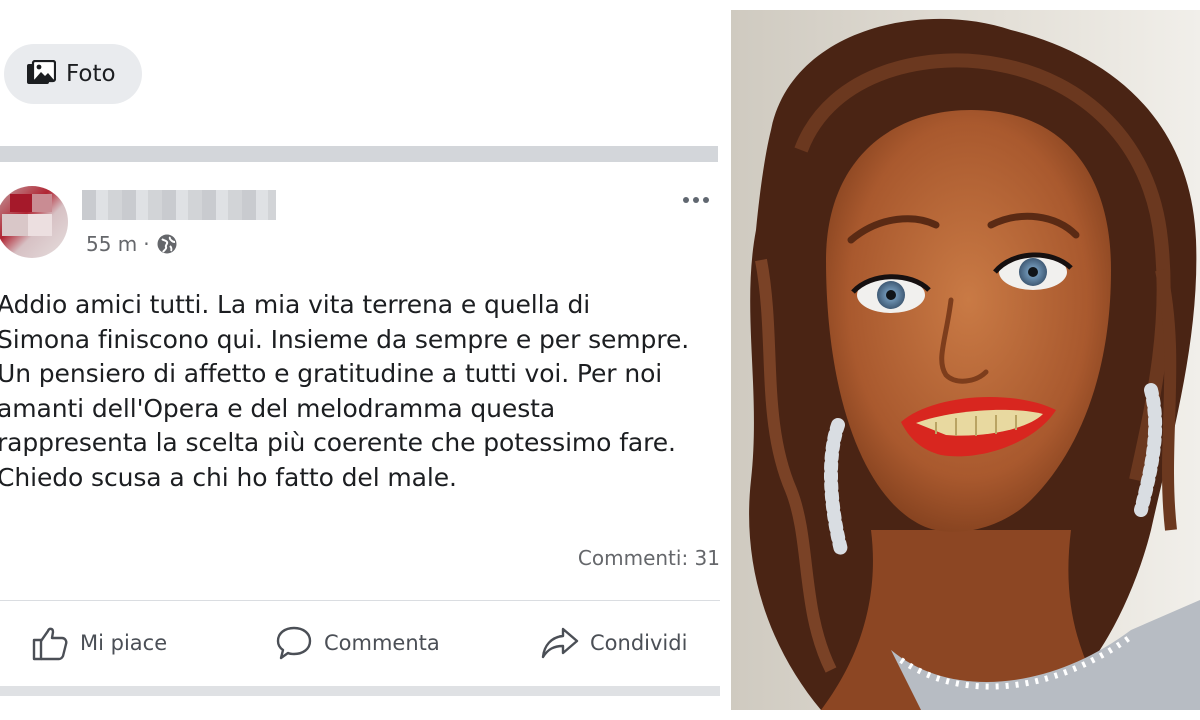  What do you see at coordinates (294, 643) in the screenshot?
I see `speech-bubble-icon` at bounding box center [294, 643].